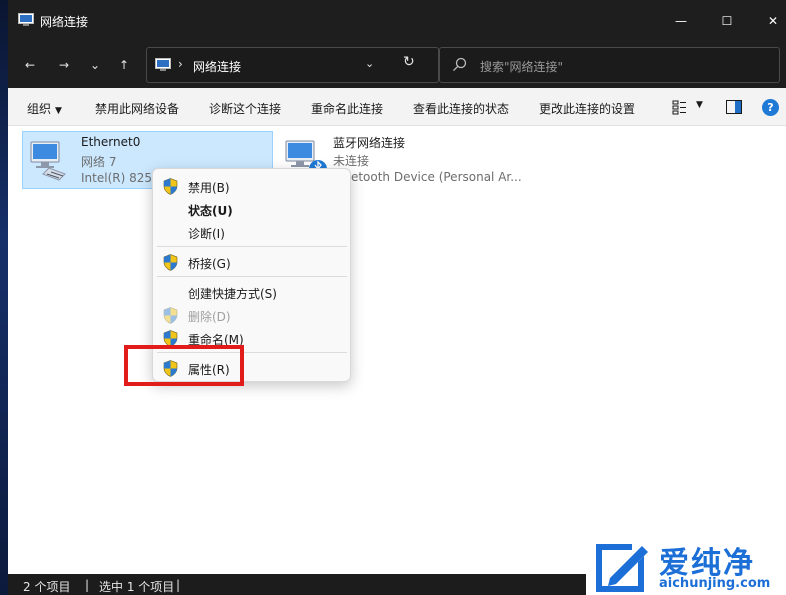 This screenshot has width=786, height=595. I want to click on change-settings-button: 更改此连接的设置, so click(587, 108).